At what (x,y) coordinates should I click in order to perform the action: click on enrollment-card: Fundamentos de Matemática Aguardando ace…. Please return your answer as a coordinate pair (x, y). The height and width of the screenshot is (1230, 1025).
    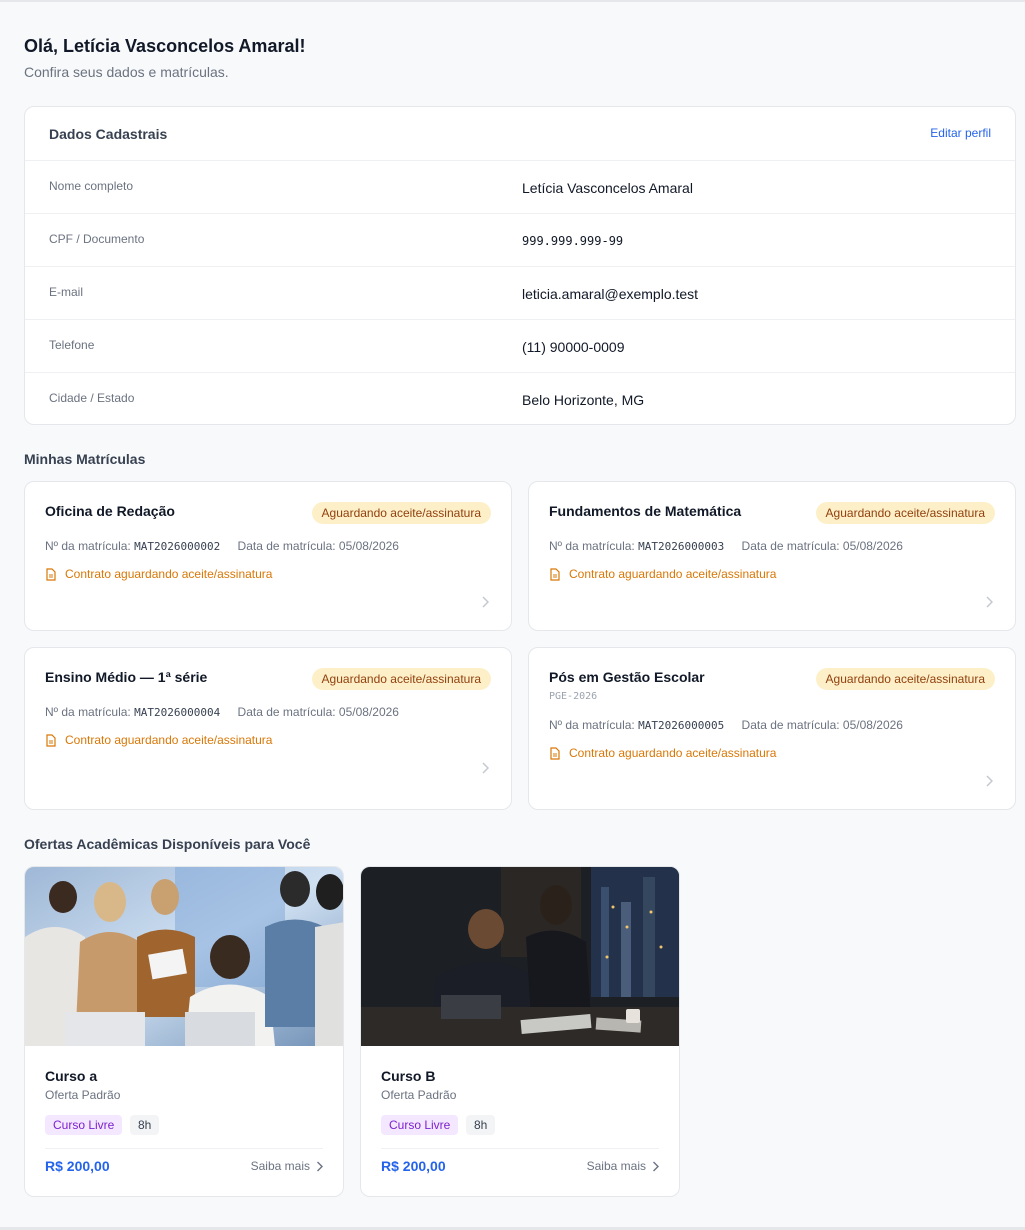
    Looking at the image, I should click on (772, 556).